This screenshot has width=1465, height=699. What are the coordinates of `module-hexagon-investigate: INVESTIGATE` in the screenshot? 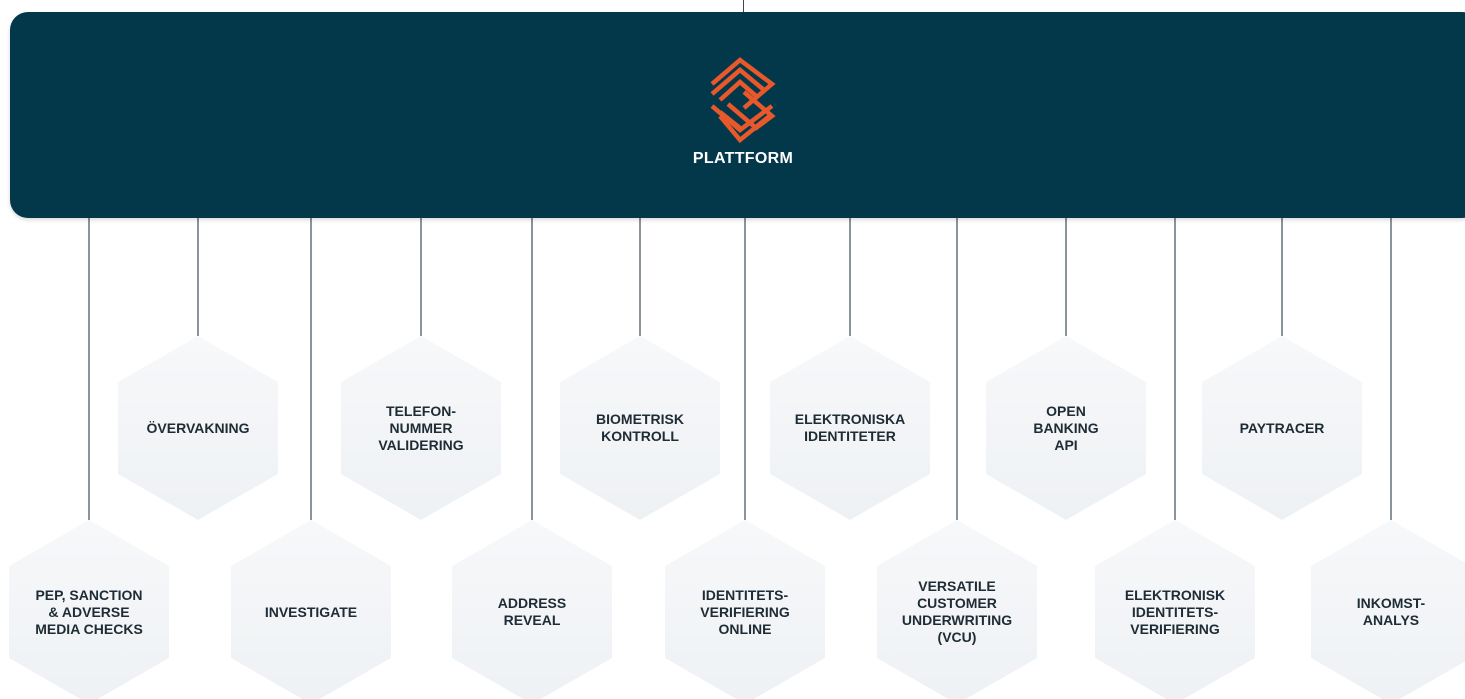 It's located at (311, 609).